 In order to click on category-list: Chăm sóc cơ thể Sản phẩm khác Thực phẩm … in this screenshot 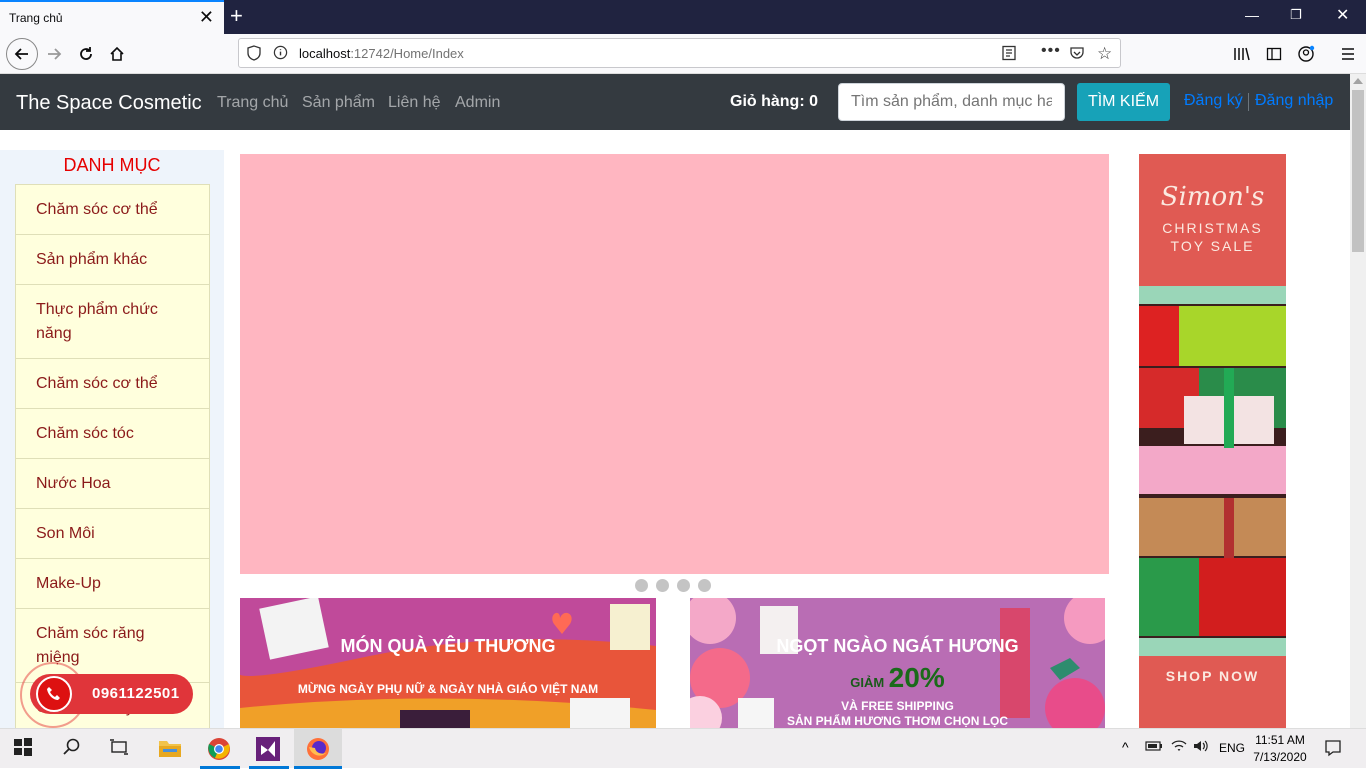, I will do `click(112, 458)`.